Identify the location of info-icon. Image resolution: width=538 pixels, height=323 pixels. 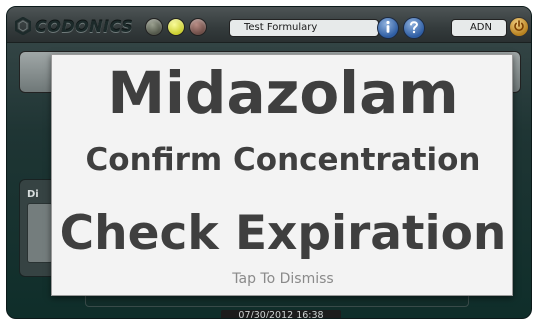
(388, 28).